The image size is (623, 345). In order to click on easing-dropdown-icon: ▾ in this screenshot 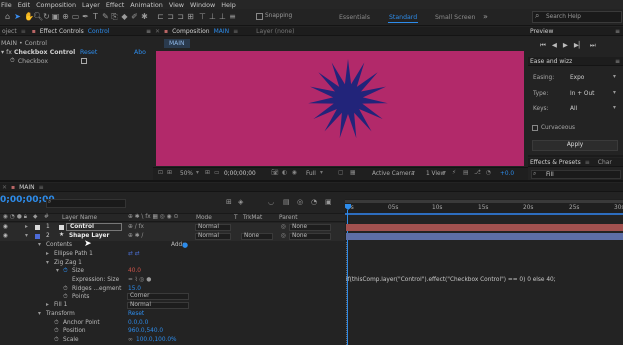, I will do `click(614, 77)`.